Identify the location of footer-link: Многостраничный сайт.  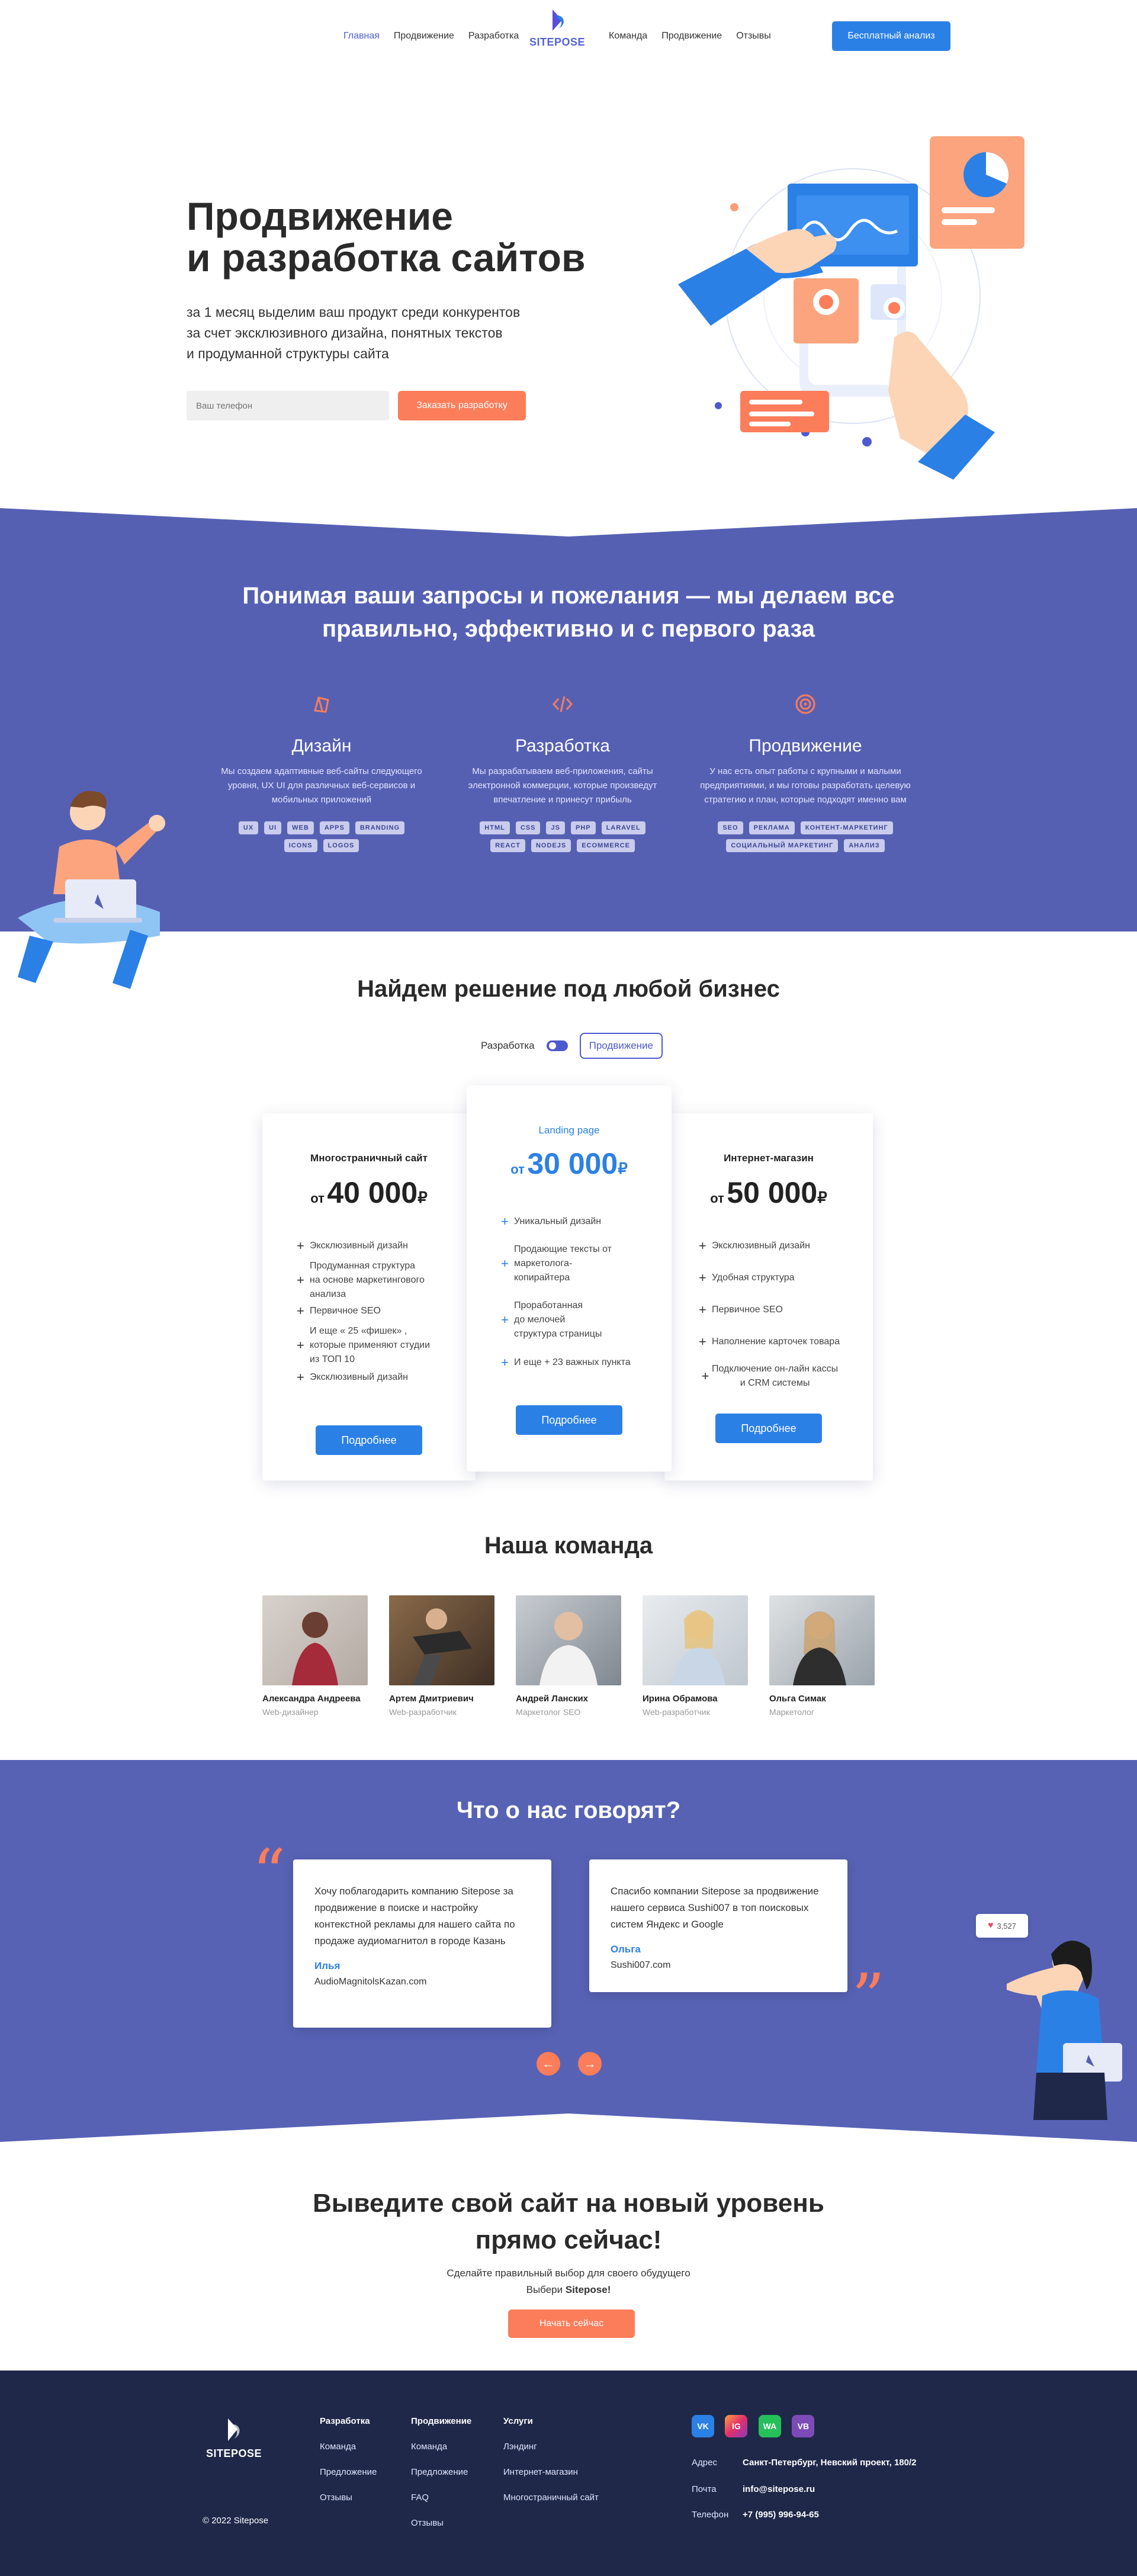
(551, 2498).